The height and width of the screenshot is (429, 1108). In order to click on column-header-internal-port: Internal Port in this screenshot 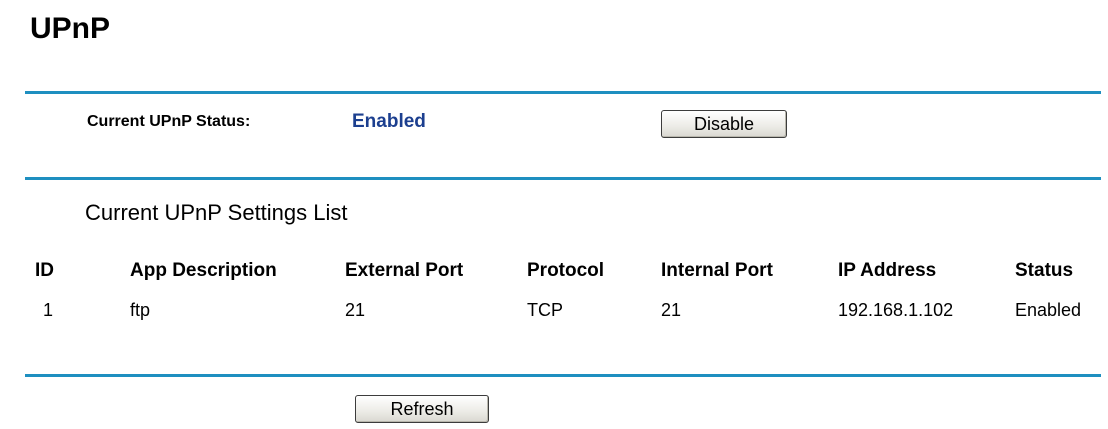, I will do `click(717, 270)`.